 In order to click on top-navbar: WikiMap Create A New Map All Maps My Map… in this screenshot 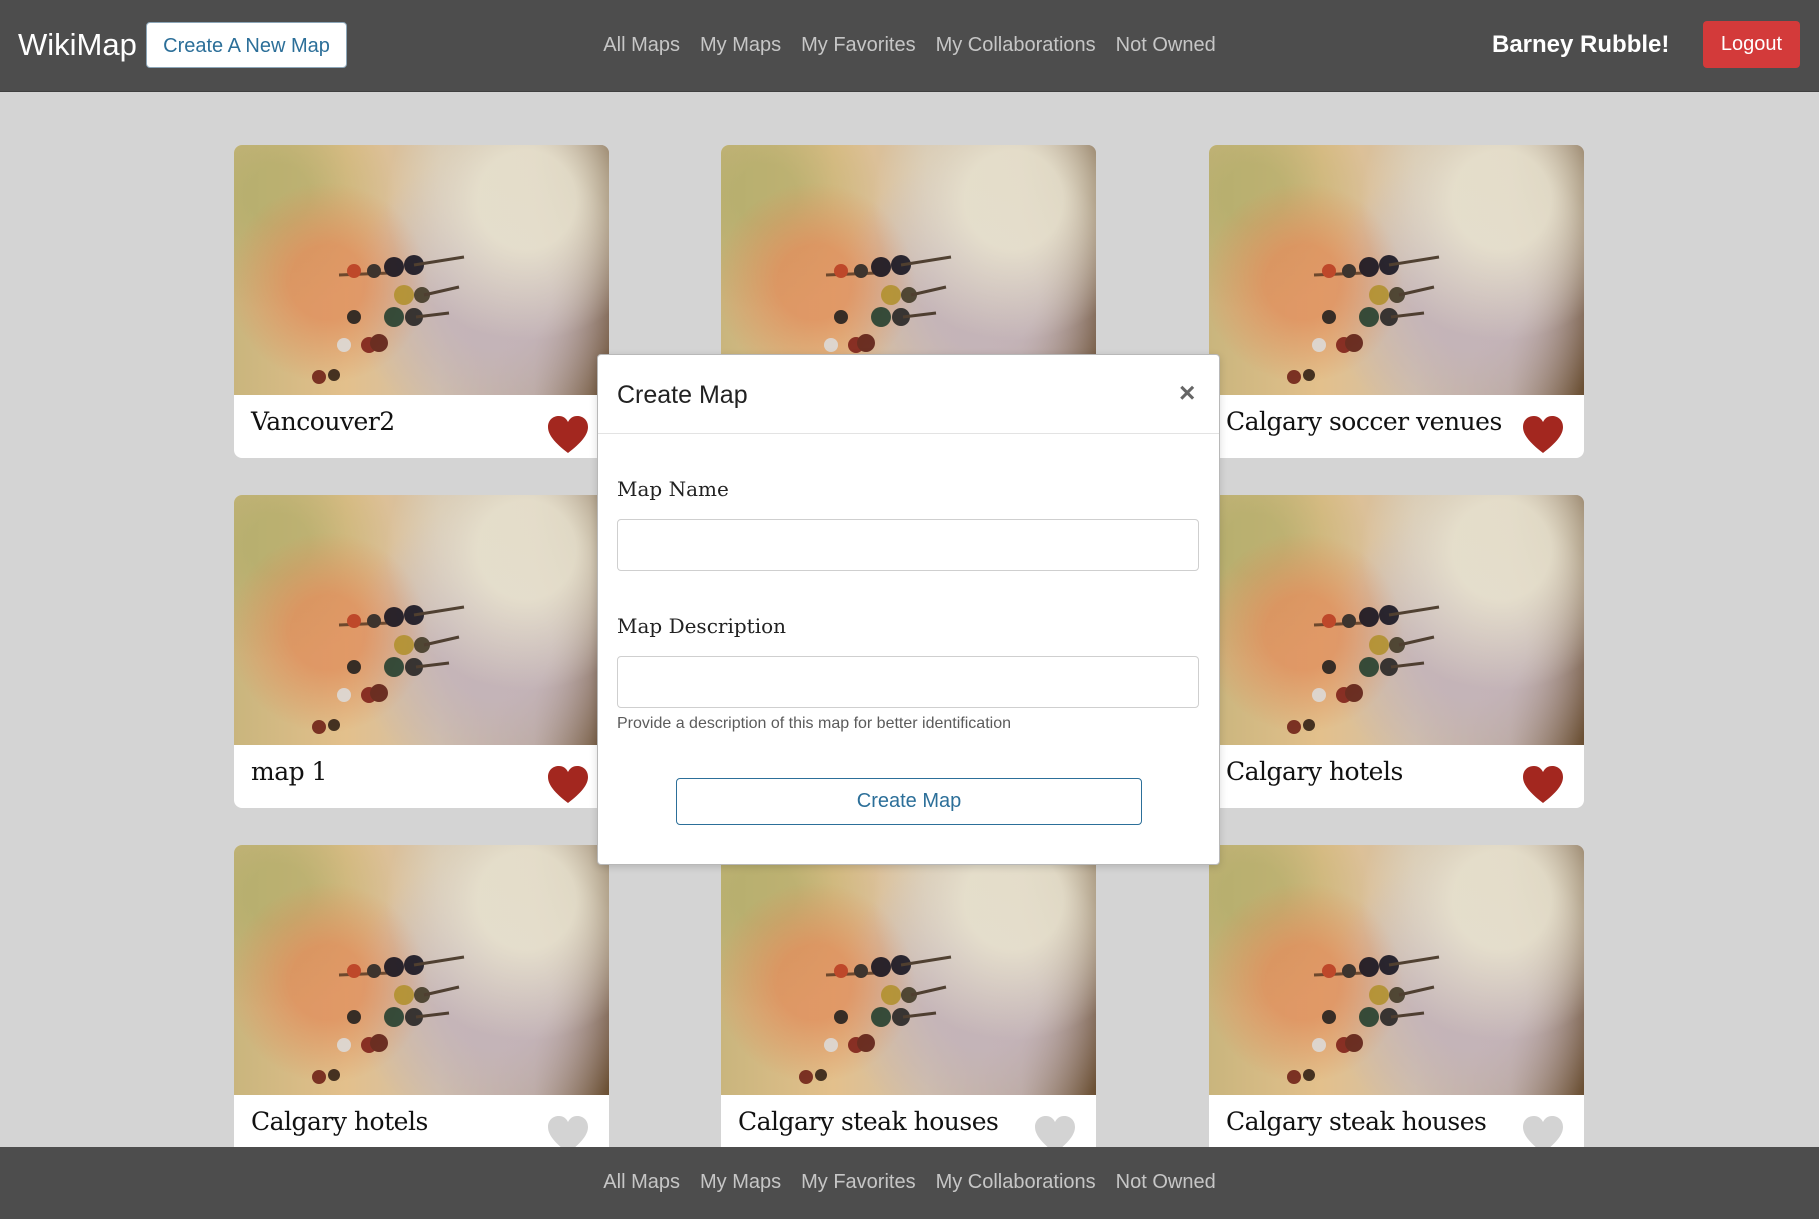, I will do `click(909, 46)`.